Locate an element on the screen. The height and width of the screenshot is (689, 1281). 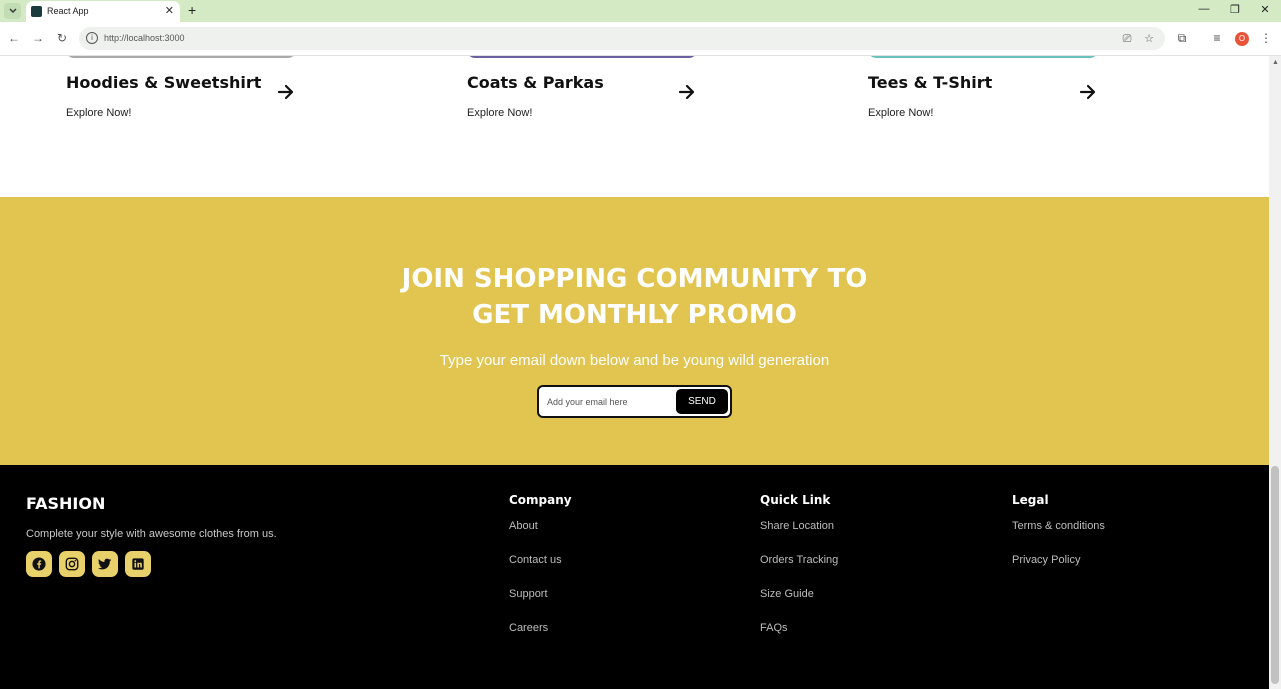
footer-link-careers: Careers is located at coordinates (540, 639).